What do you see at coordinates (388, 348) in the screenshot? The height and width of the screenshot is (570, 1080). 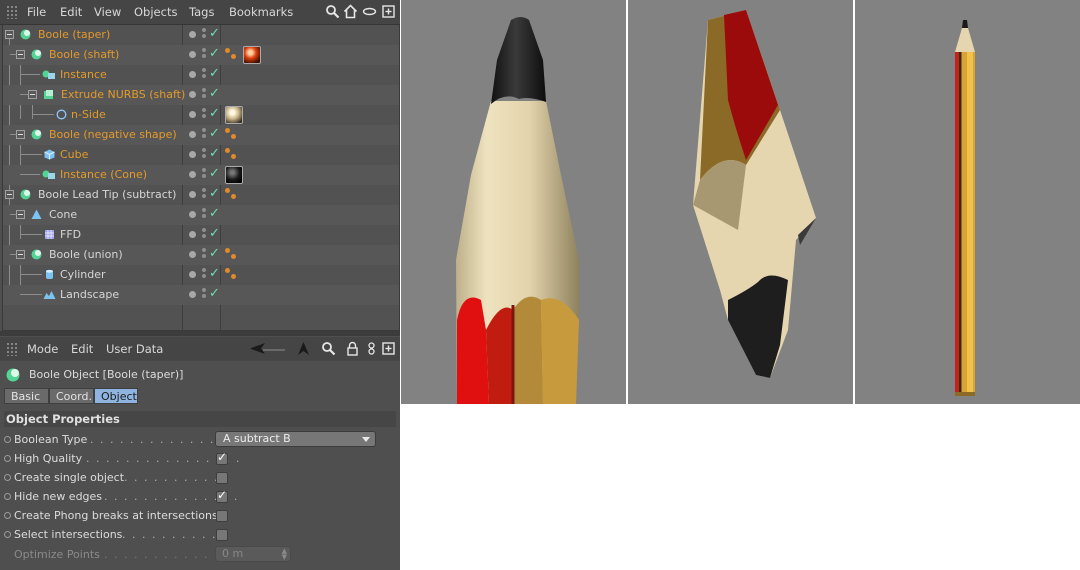 I see `new-window-icon` at bounding box center [388, 348].